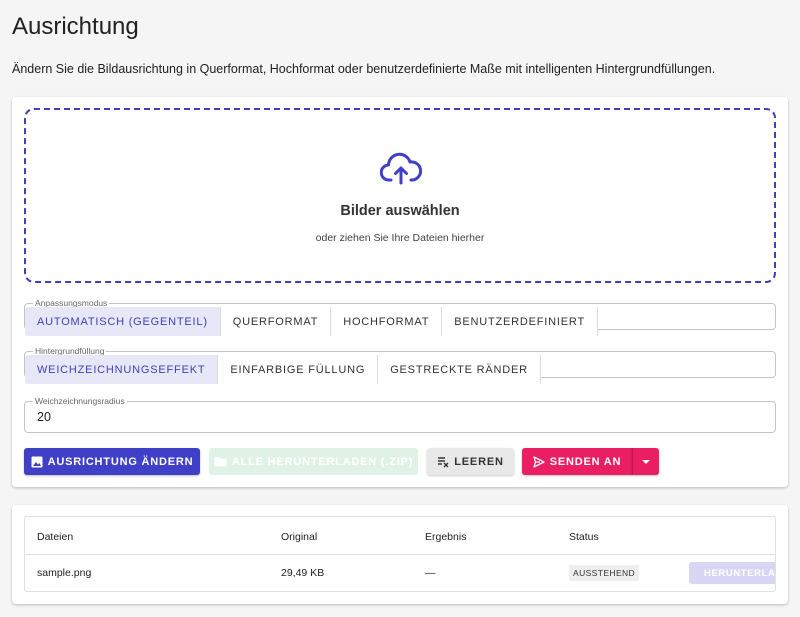 This screenshot has height=617, width=800. I want to click on fit-mode-portrait: Hochformat, so click(387, 321).